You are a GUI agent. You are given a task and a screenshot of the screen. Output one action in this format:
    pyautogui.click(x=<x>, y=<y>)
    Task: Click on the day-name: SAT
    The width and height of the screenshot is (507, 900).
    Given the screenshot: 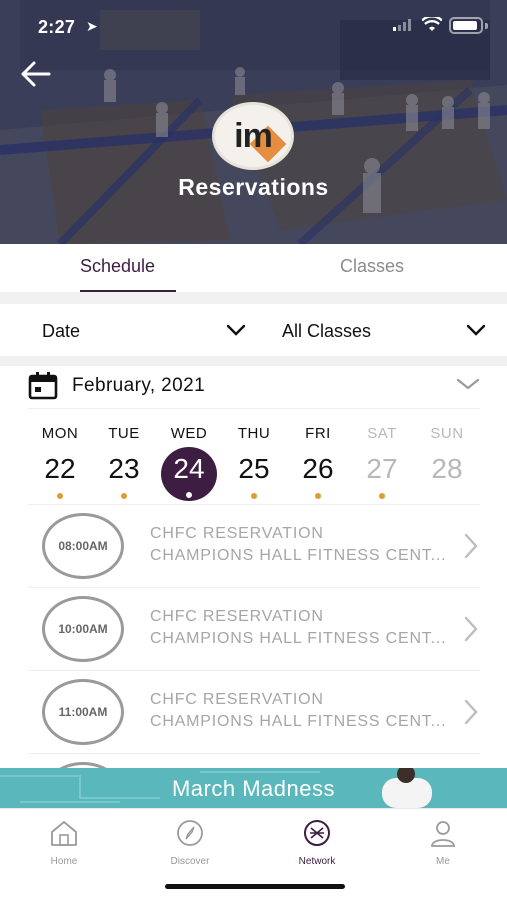 What is the action you would take?
    pyautogui.click(x=382, y=433)
    